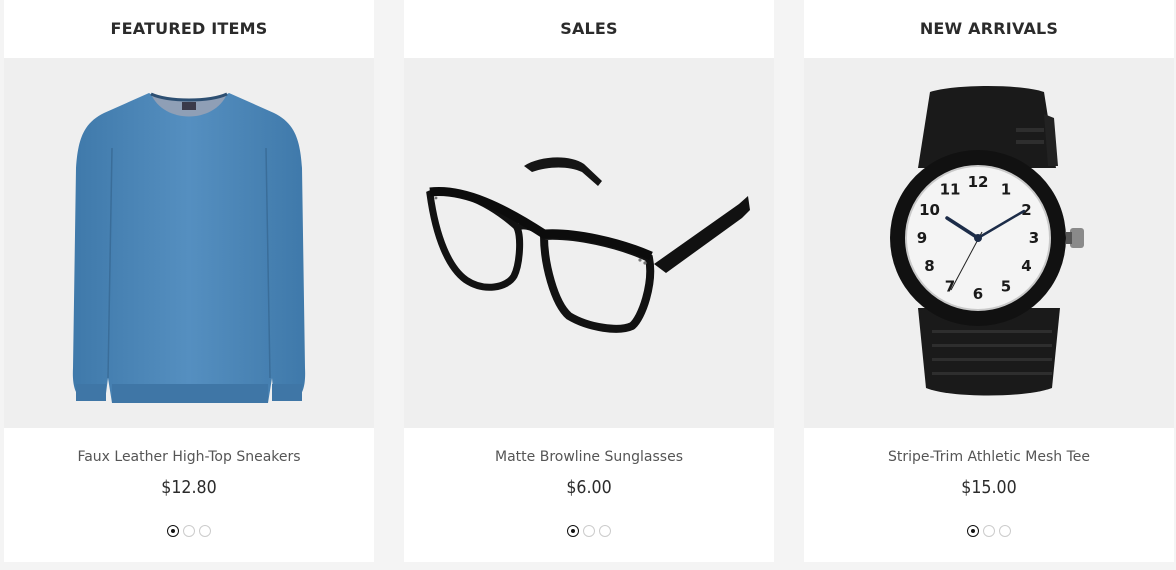 The image size is (1176, 570). Describe the element at coordinates (950, 190) in the screenshot. I see `watch-numeral: 11` at that location.